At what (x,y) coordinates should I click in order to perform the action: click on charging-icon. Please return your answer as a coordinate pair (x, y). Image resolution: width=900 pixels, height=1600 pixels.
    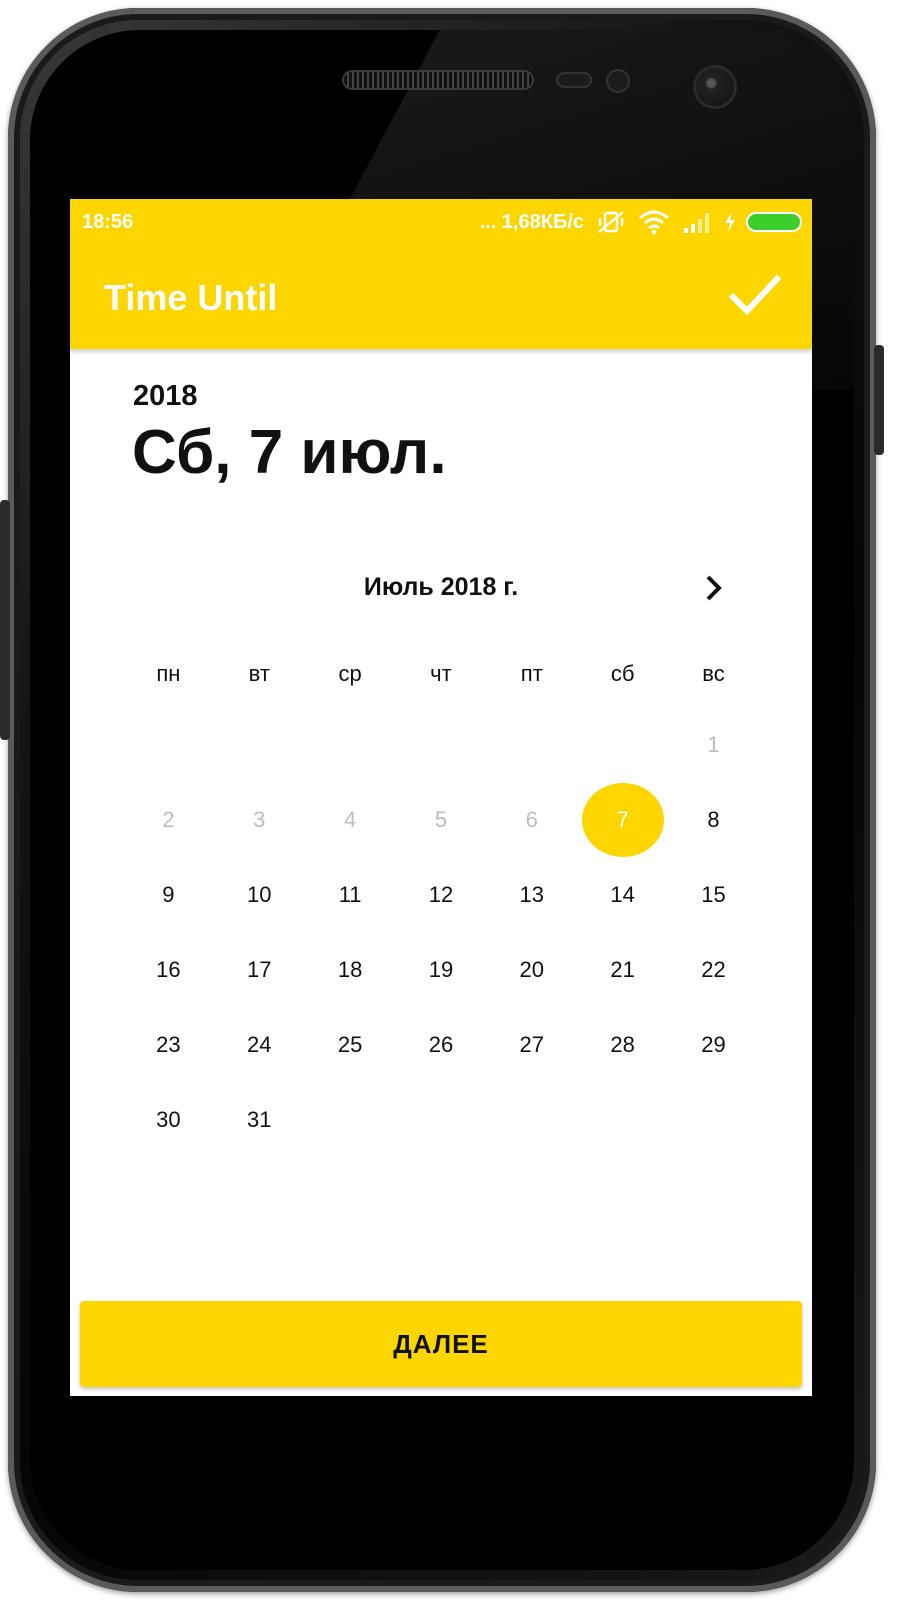
    Looking at the image, I should click on (730, 222).